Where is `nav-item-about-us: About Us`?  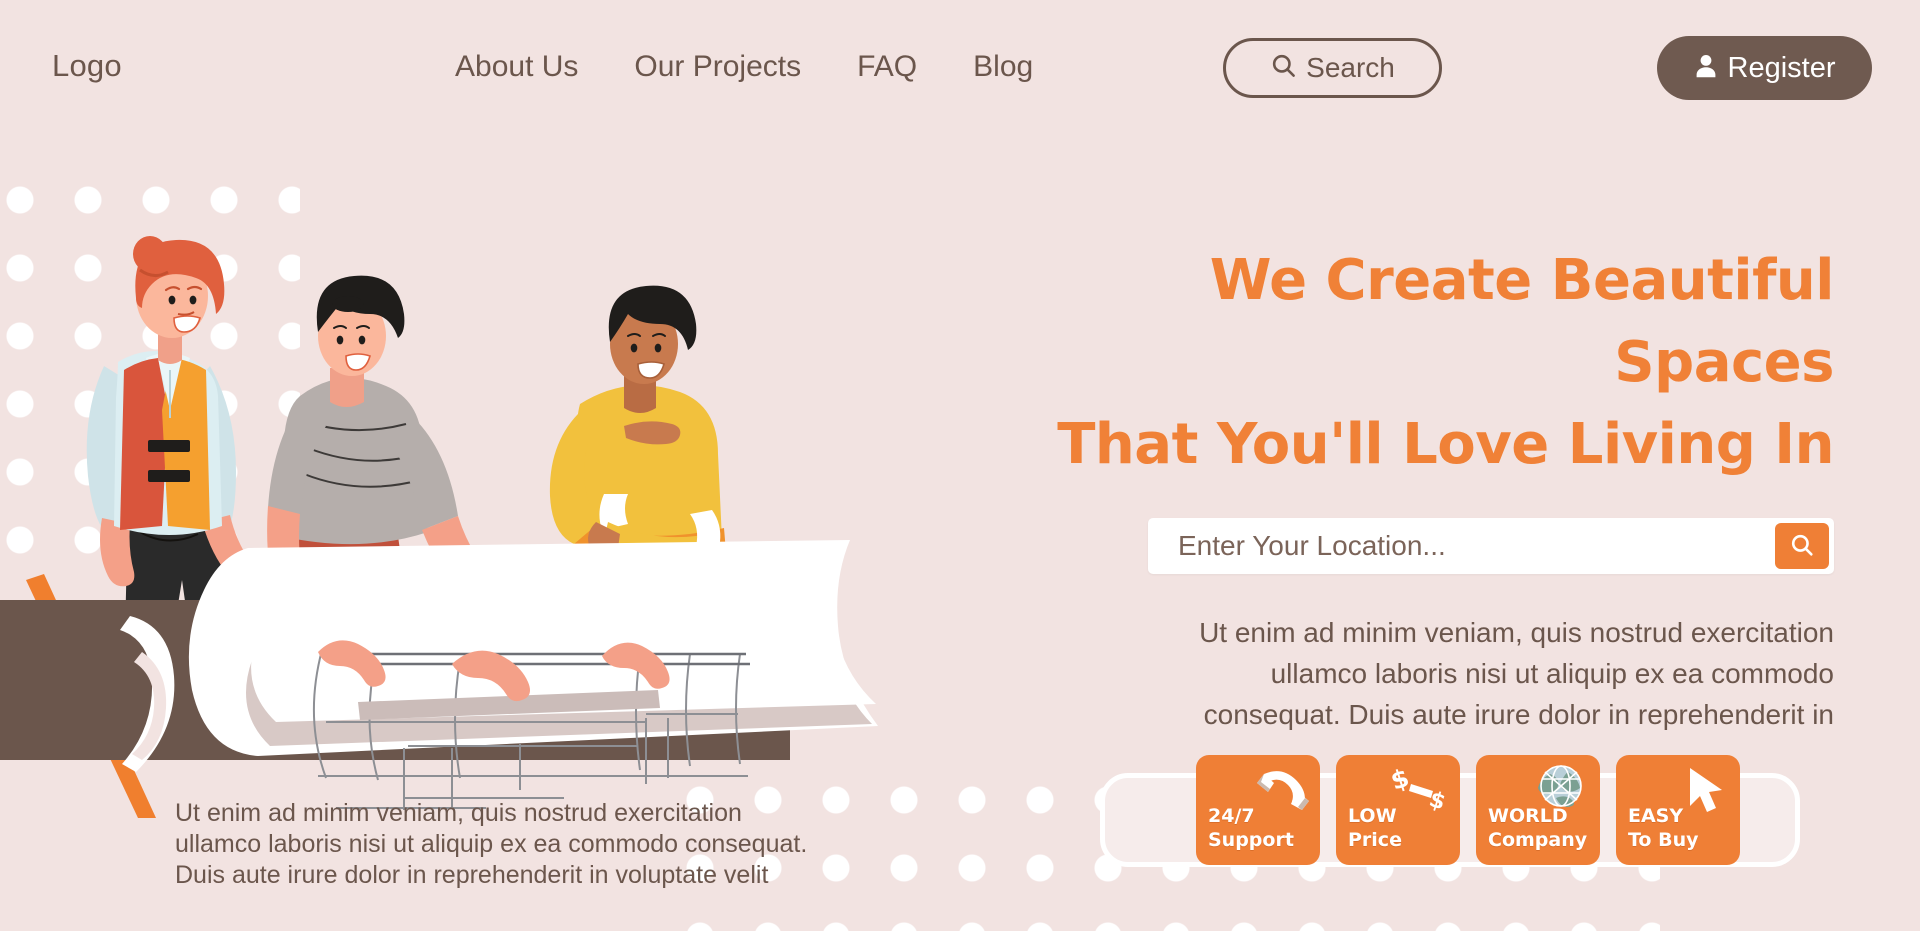 nav-item-about-us: About Us is located at coordinates (516, 67).